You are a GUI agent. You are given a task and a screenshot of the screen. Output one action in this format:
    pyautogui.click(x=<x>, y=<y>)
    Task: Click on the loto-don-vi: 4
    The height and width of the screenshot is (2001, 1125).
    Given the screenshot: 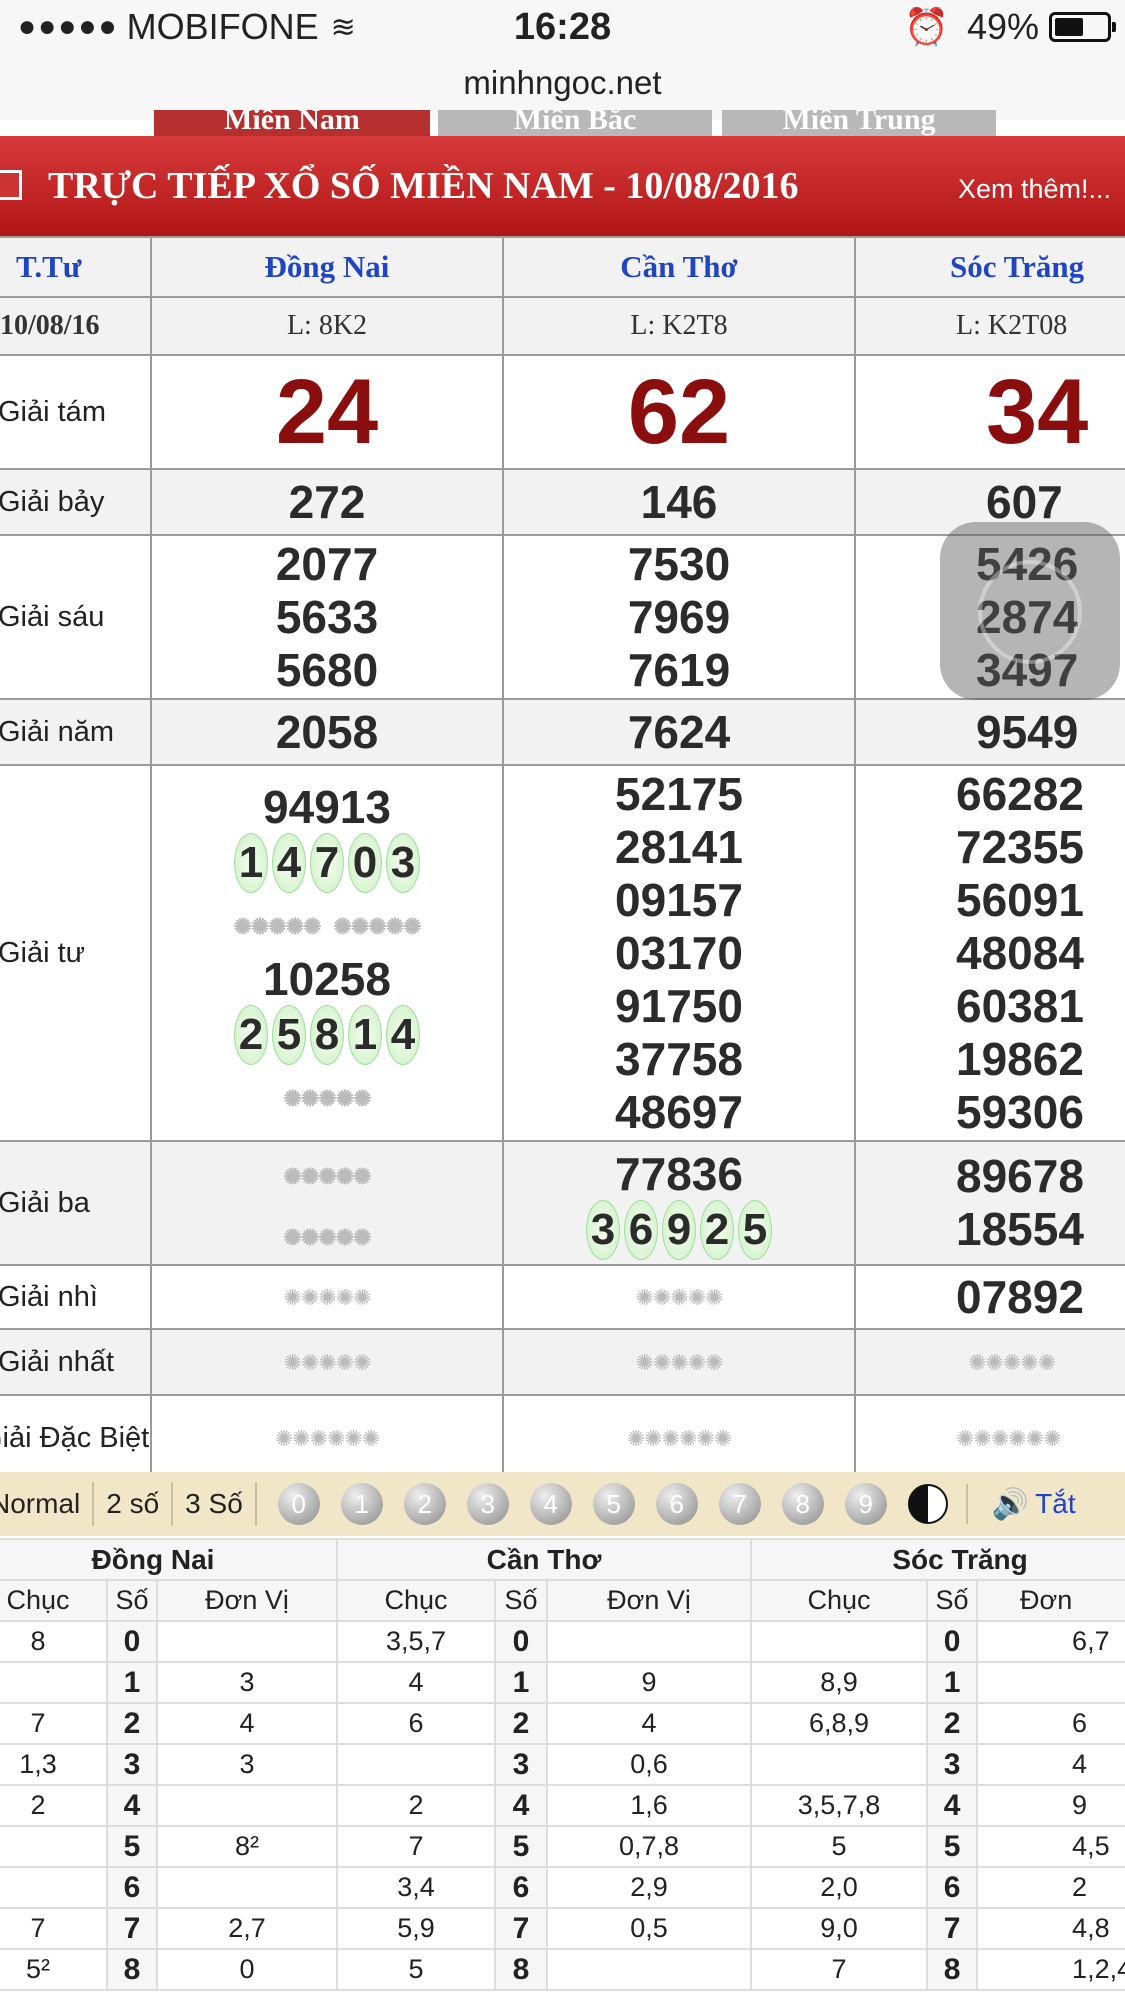 What is the action you would take?
    pyautogui.click(x=247, y=1723)
    